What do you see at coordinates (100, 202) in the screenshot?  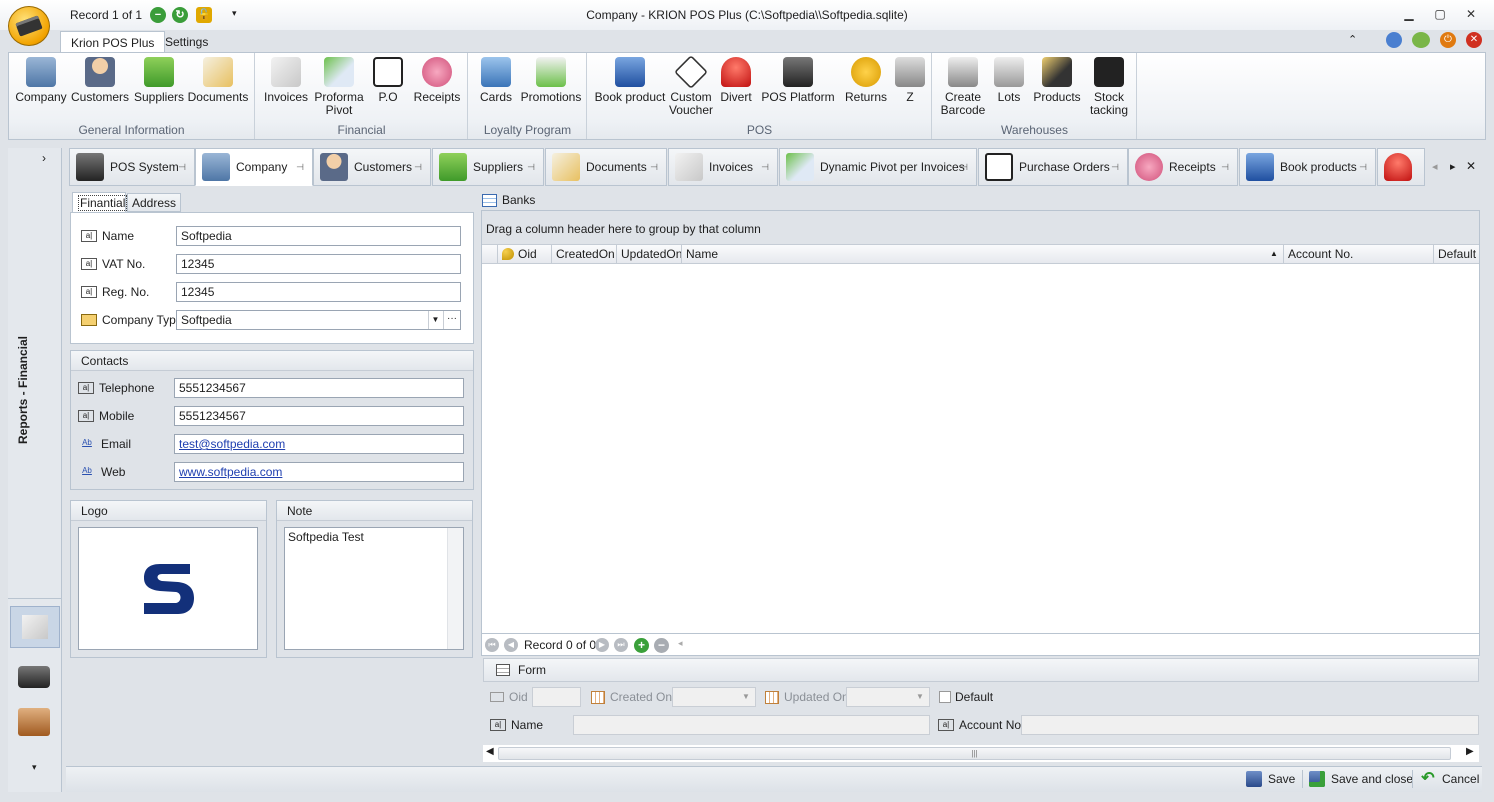 I see `tab-finantial: Finantial` at bounding box center [100, 202].